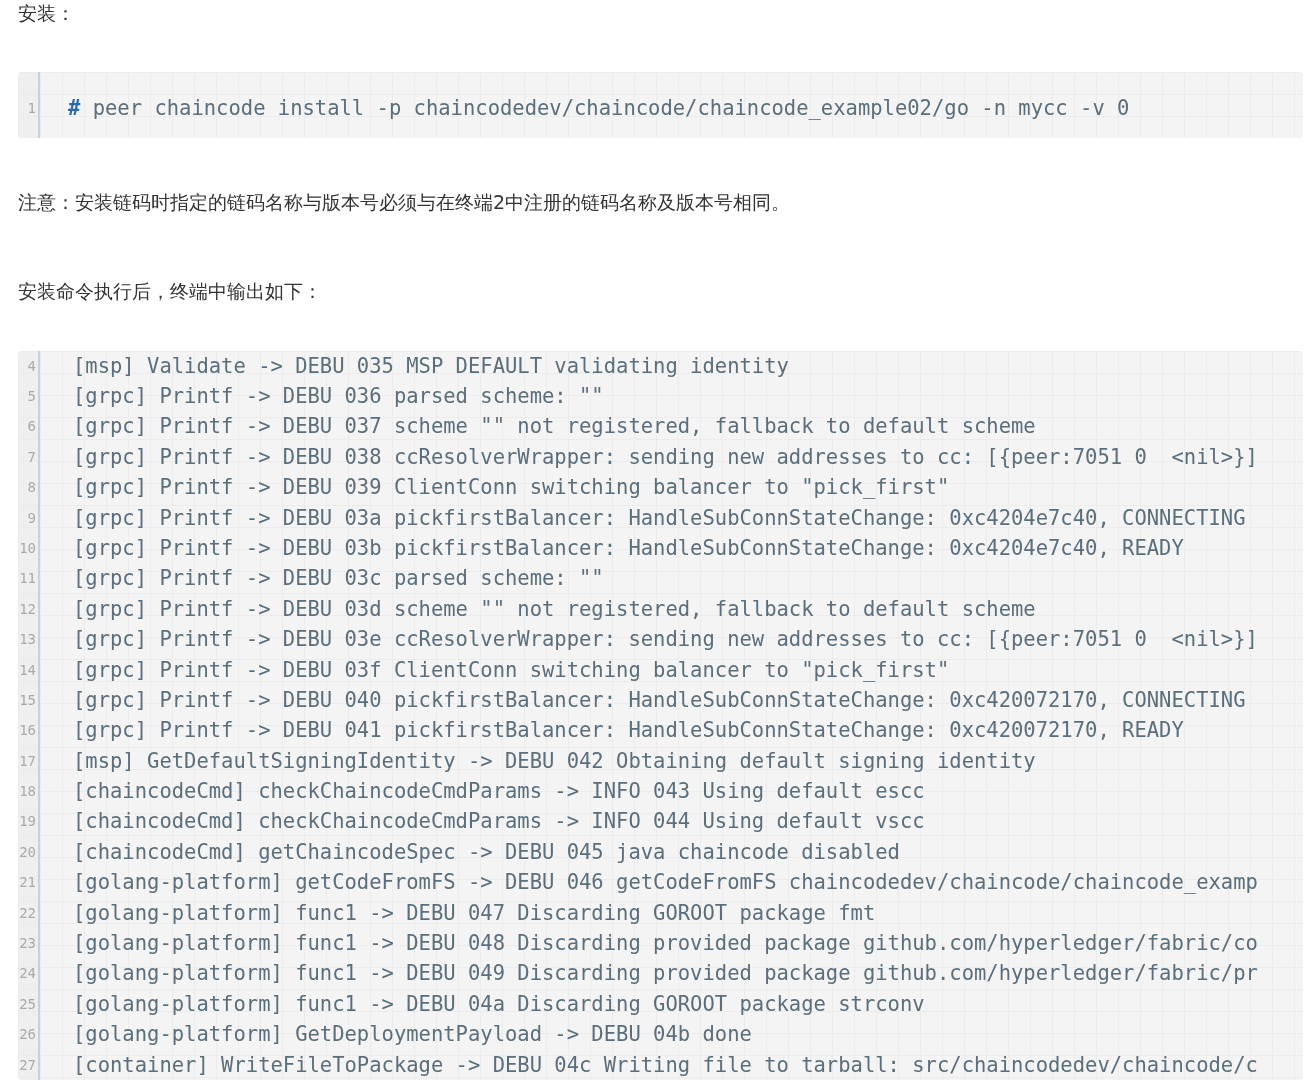  What do you see at coordinates (629, 731) in the screenshot?
I see `code-line: [grpc] Printf -> DEBU 041 pickfirstBalancer: HandleSubConnStateChange: 0xc420072170, READY` at bounding box center [629, 731].